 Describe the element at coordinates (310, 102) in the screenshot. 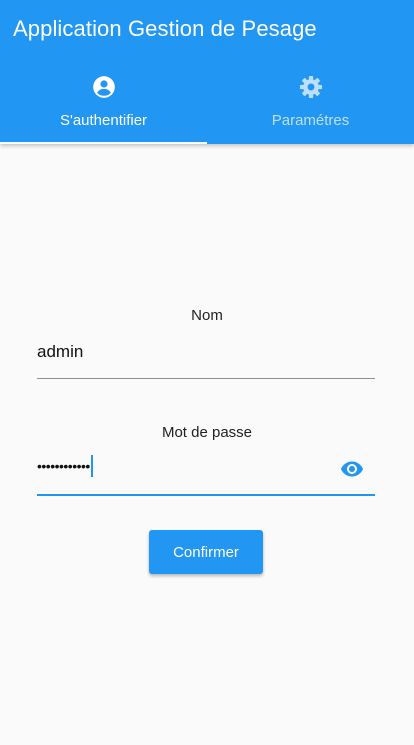

I see `tab-settings: Paramétres` at that location.